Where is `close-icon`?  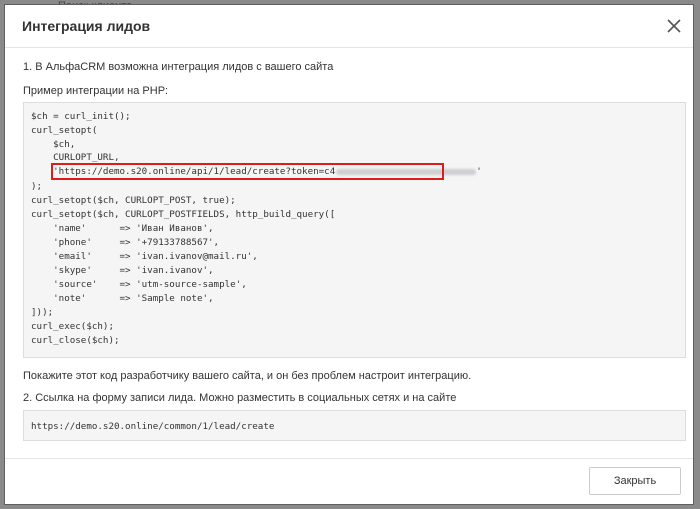
close-icon is located at coordinates (674, 26).